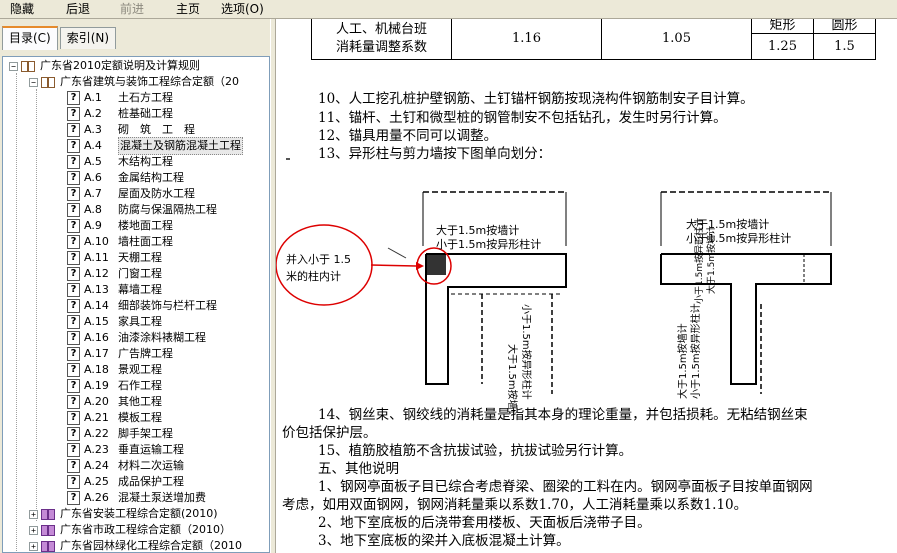  I want to click on tree-item-a4: ? A.4 混凝土及钢筋混凝土工程, so click(155, 146).